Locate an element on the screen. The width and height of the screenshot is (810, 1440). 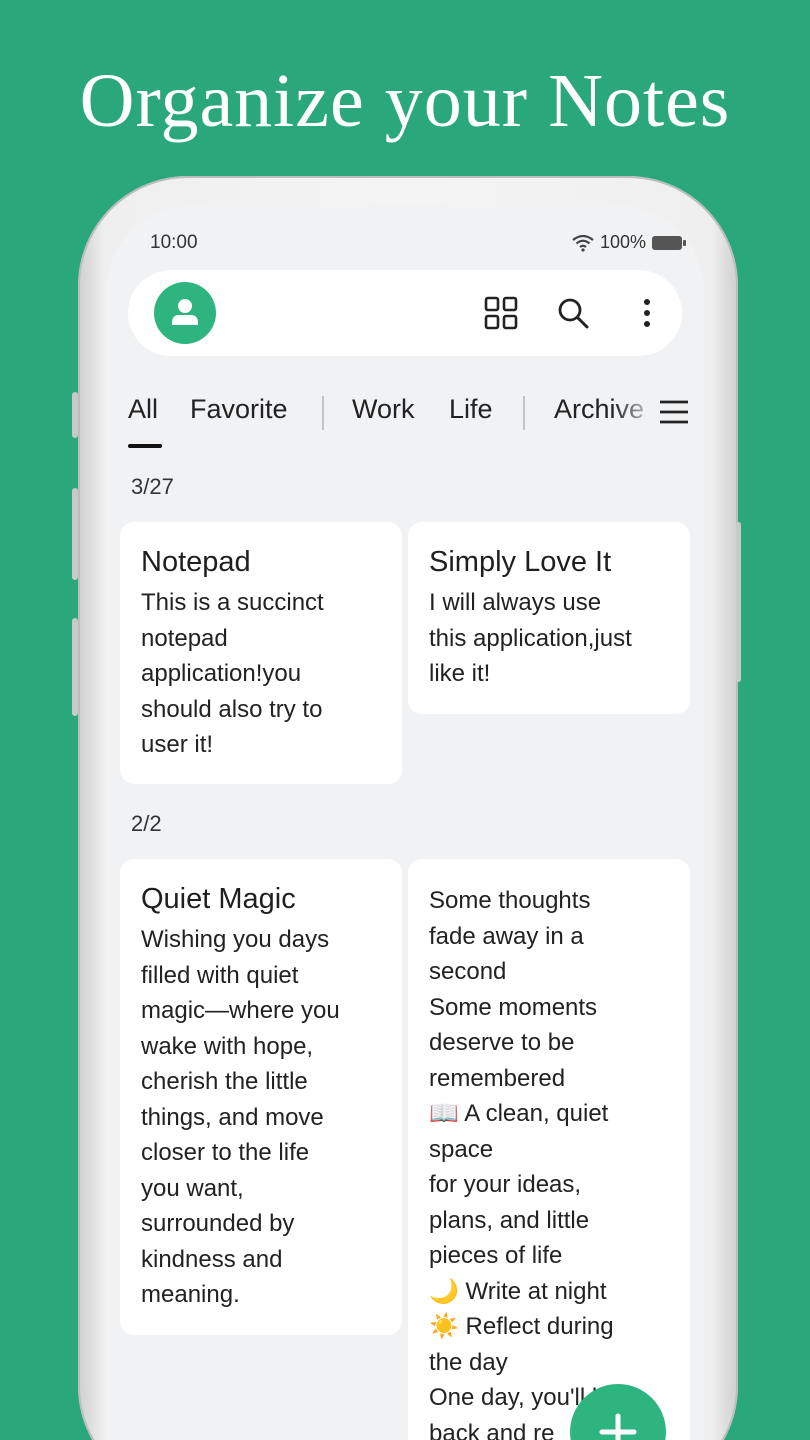
more-options-button is located at coordinates (647, 313).